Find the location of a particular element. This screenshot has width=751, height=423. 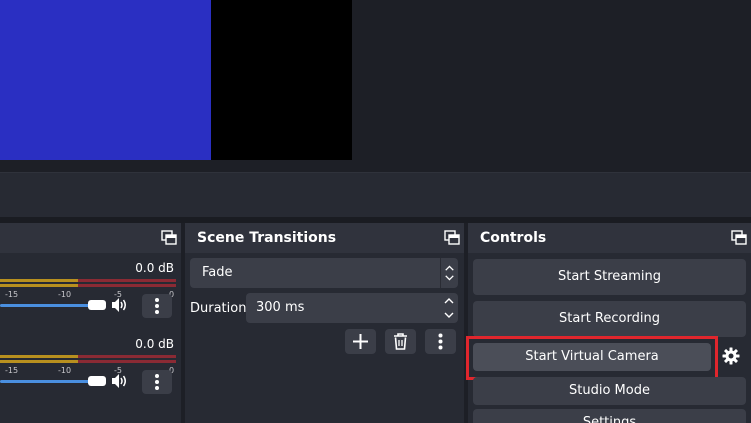

plus-icon is located at coordinates (360, 341).